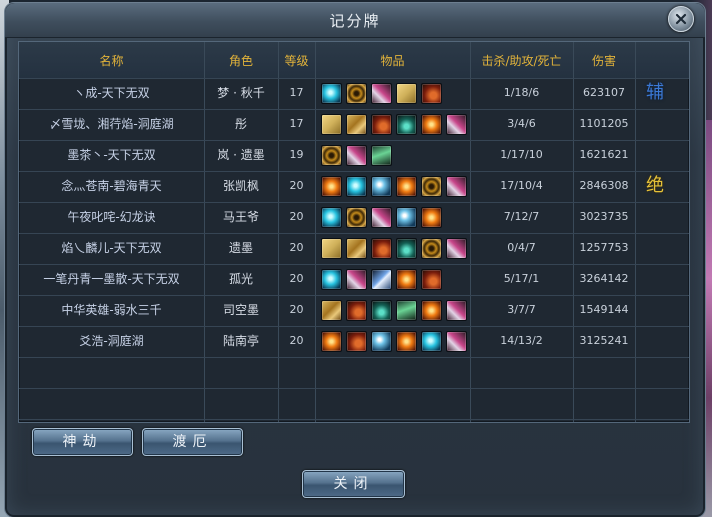 This screenshot has height=517, width=712. Describe the element at coordinates (111, 124) in the screenshot. I see `player-name: 〆雪垅、湘荇焰-洞庭湖` at that location.